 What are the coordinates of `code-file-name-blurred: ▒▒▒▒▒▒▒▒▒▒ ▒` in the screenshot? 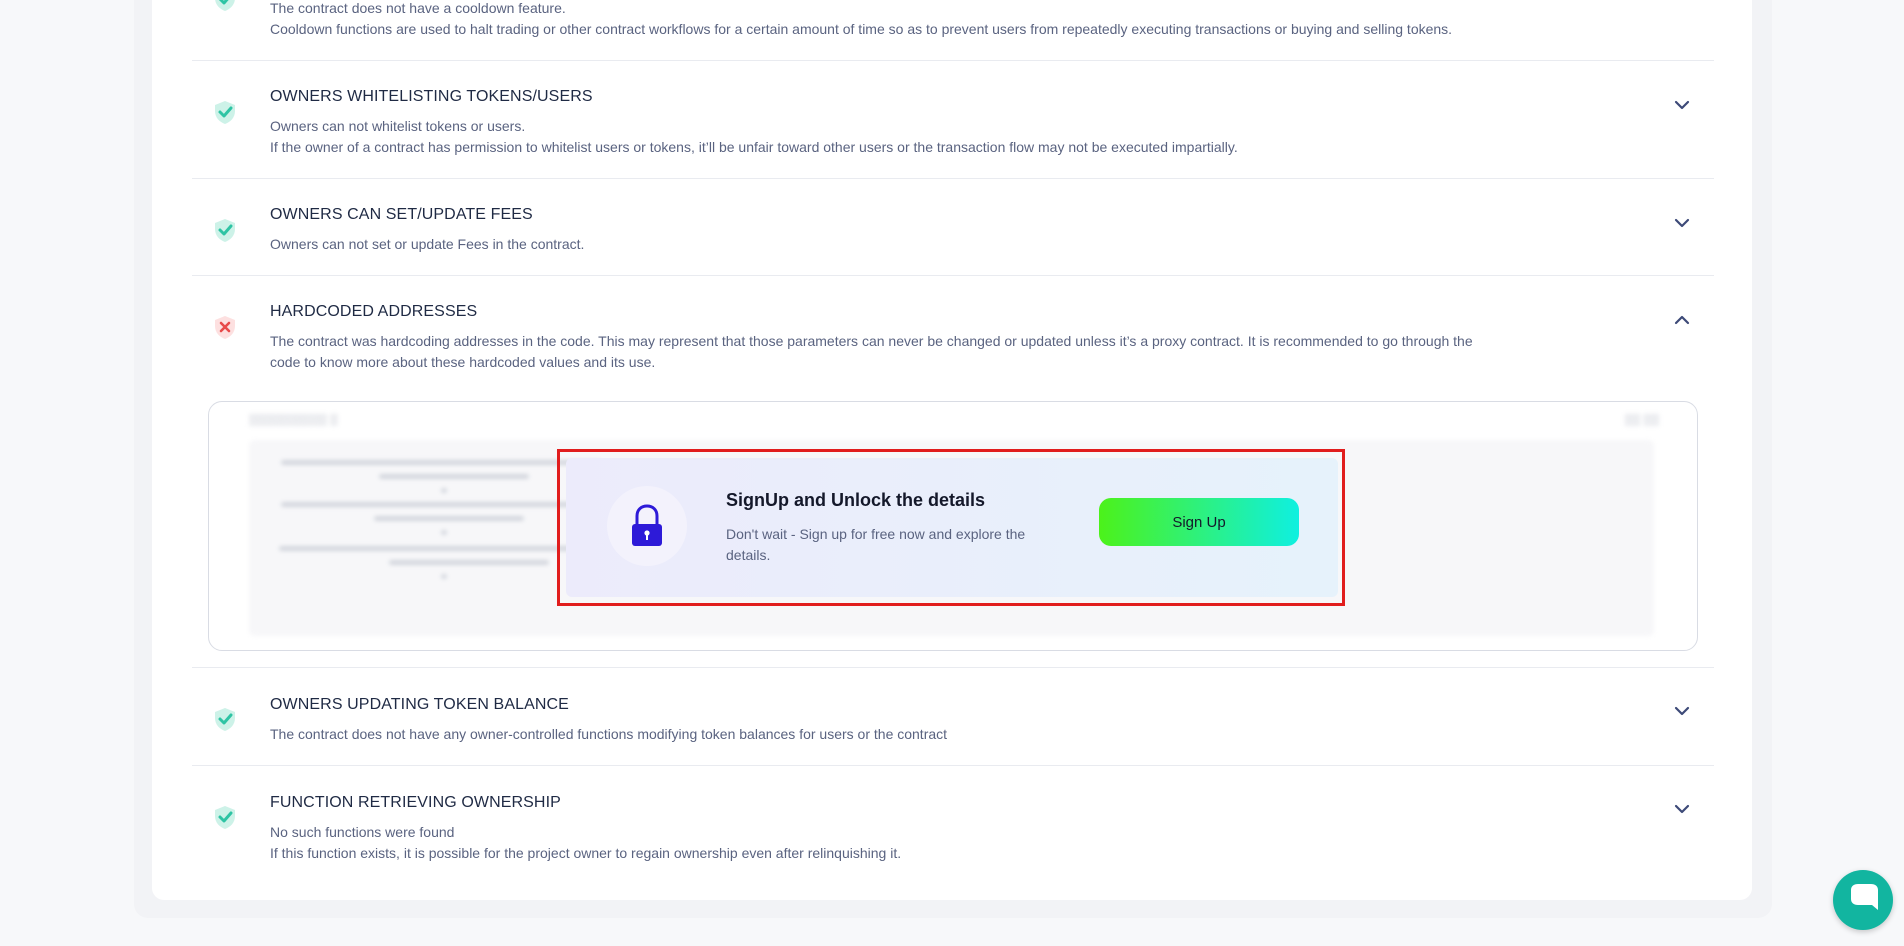 It's located at (293, 420).